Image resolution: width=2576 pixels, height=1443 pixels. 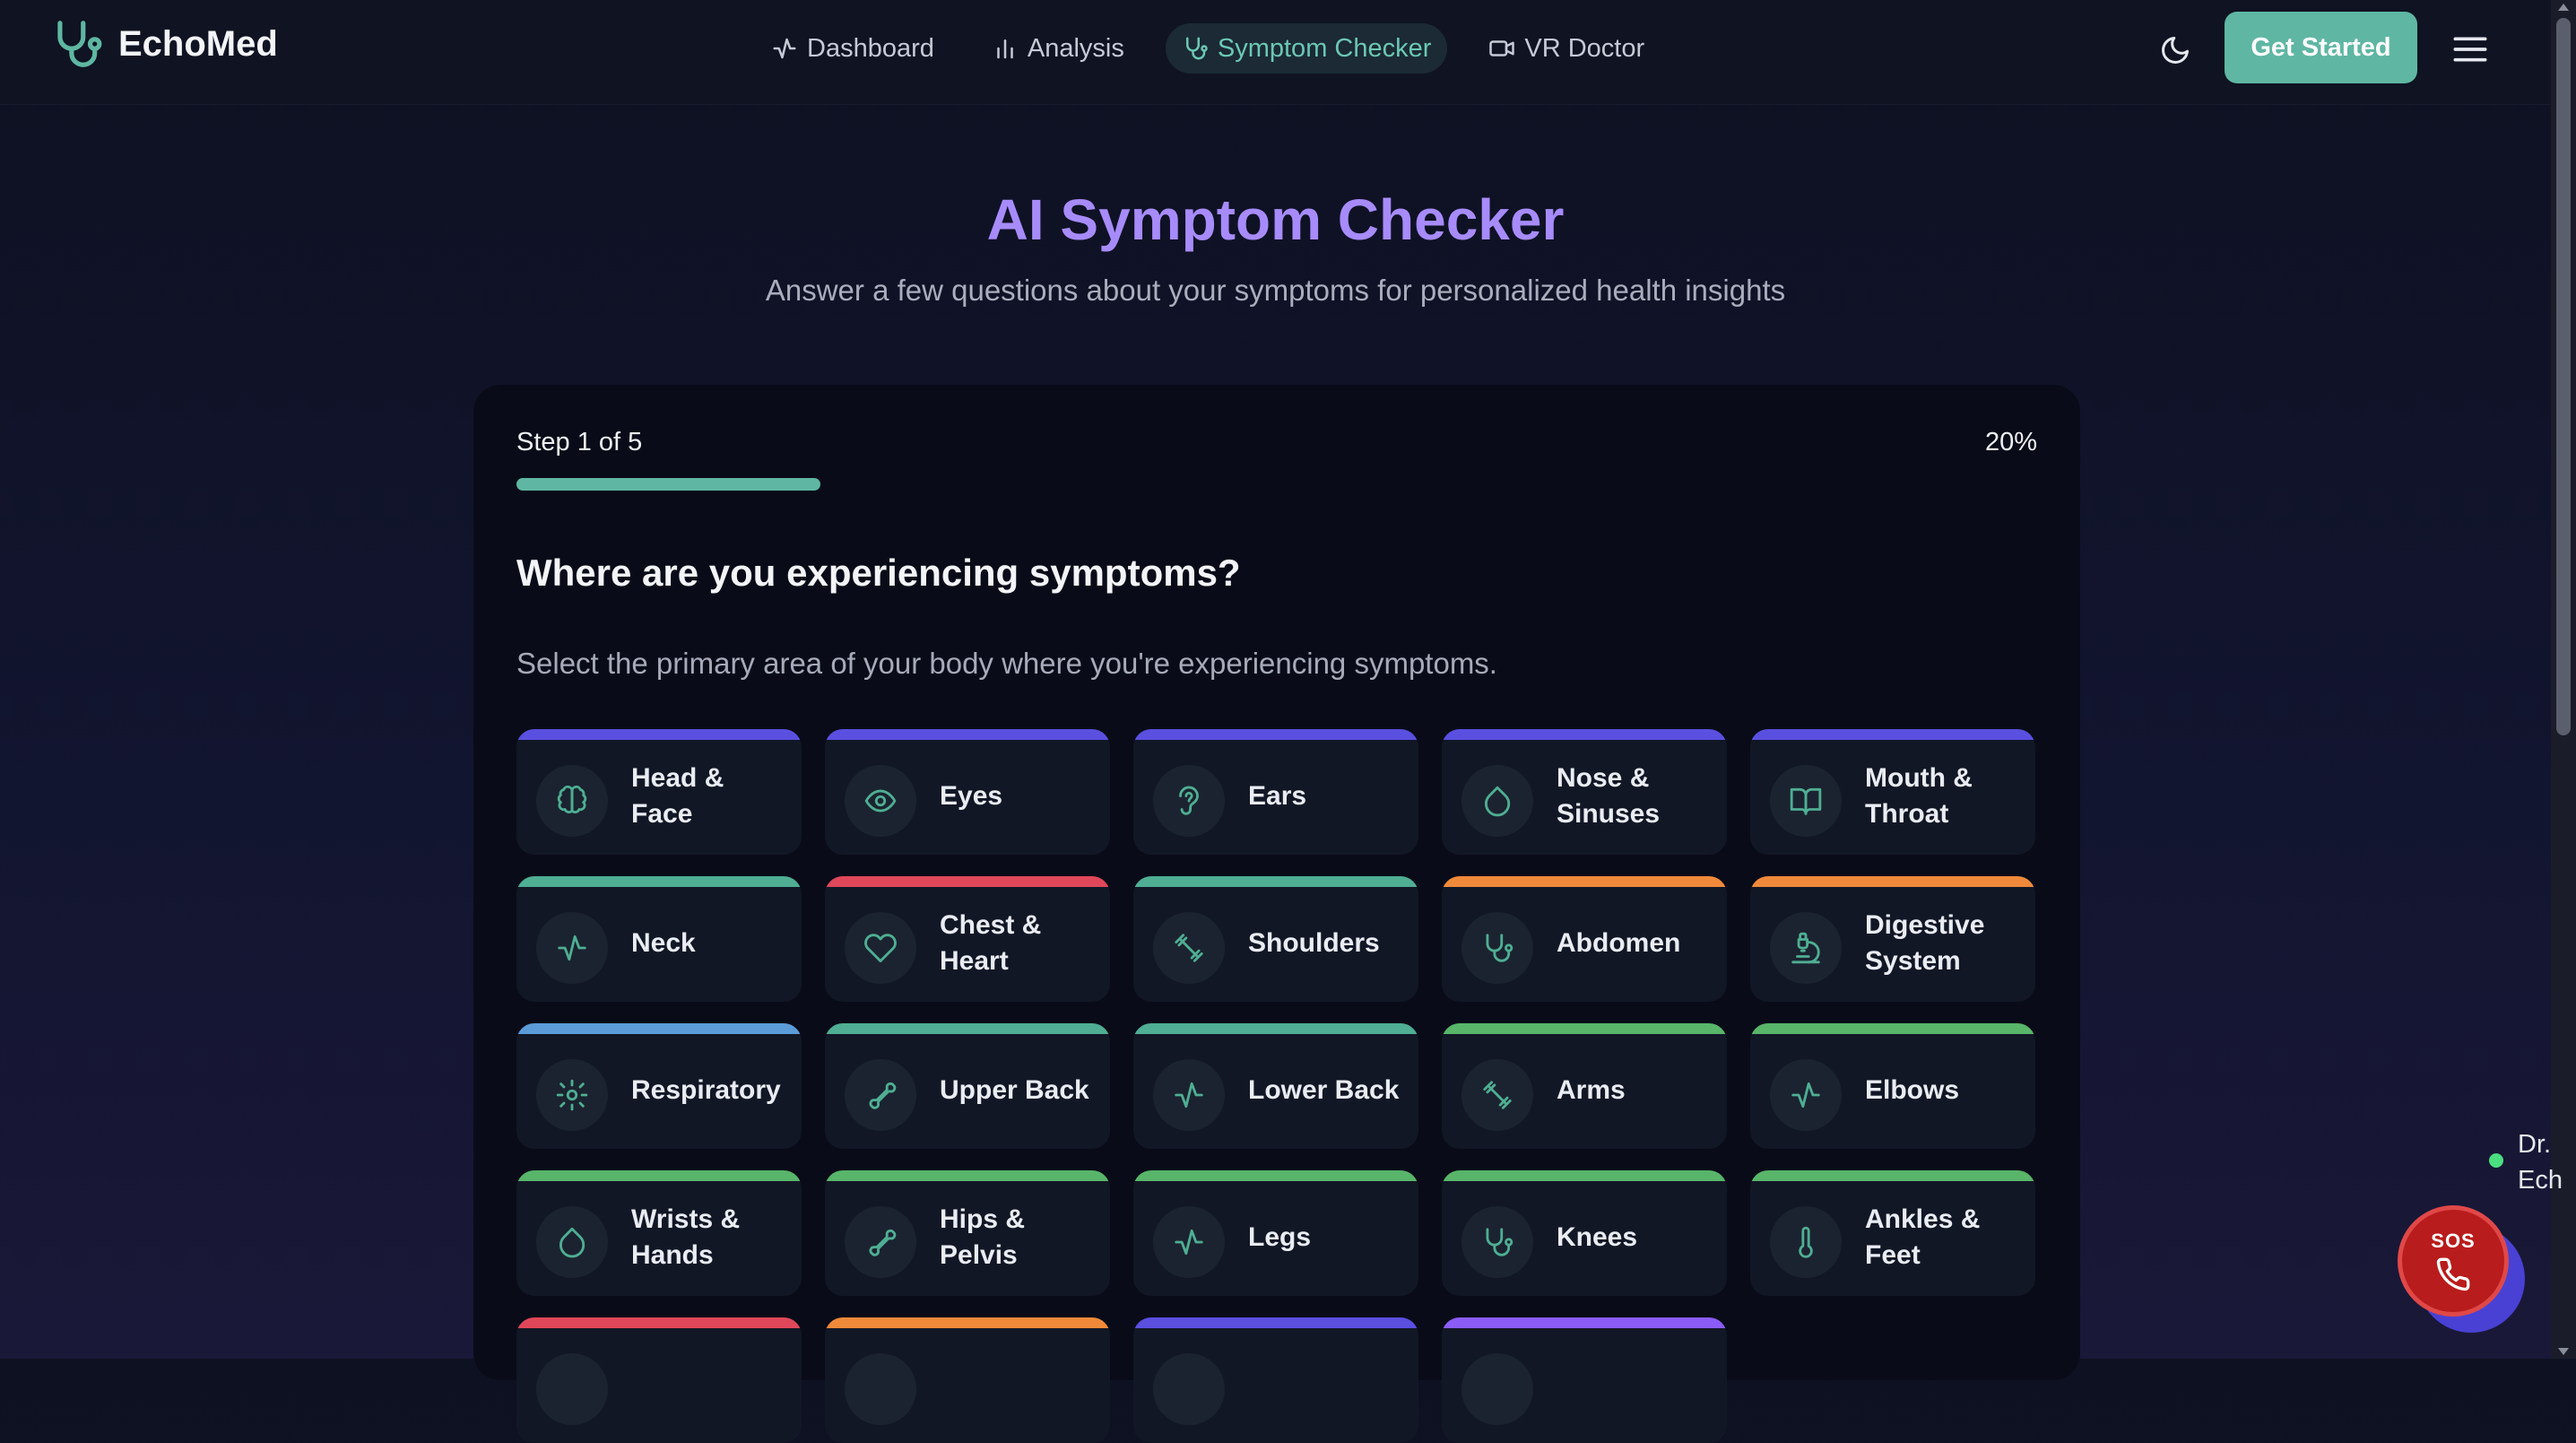 What do you see at coordinates (76, 44) in the screenshot?
I see `stethoscope-logo-icon` at bounding box center [76, 44].